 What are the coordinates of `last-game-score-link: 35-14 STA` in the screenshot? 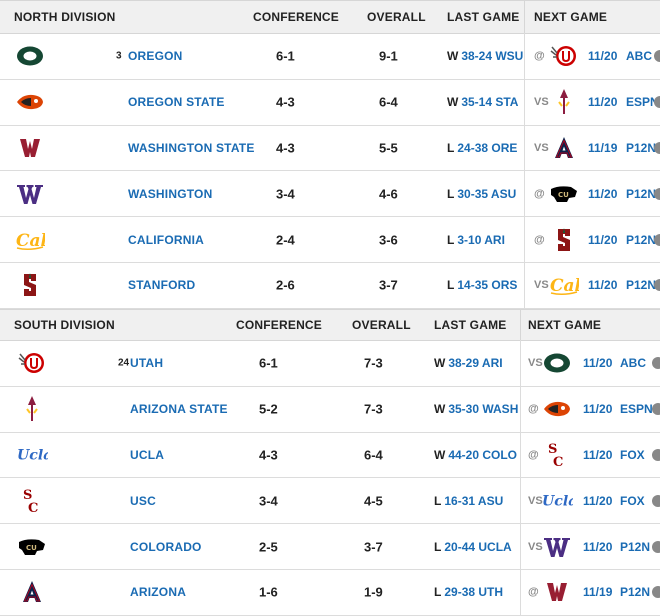 It's located at (489, 102).